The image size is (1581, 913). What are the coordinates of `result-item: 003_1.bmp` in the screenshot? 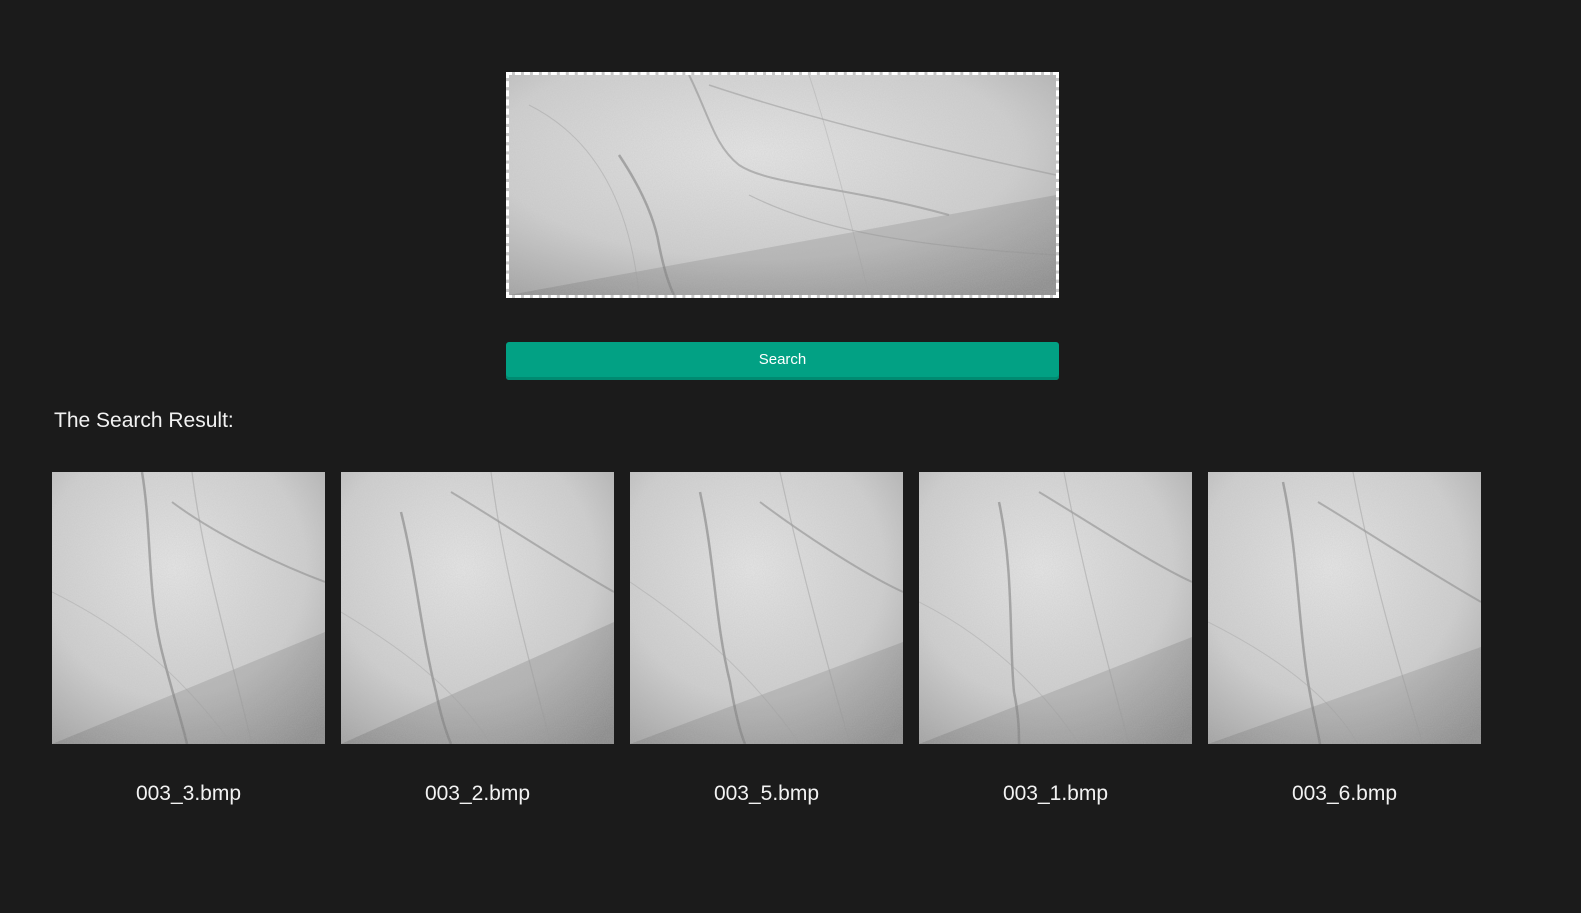 It's located at (1055, 639).